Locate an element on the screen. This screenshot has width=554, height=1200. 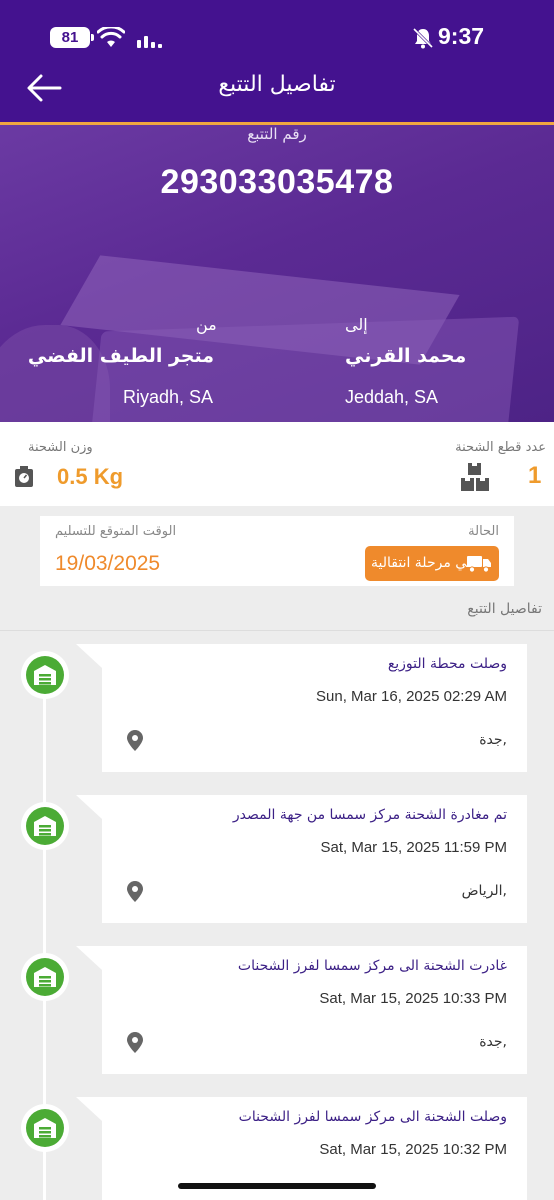
app-header: 81 9:37 تفاصيل التتبع is located at coordinates (277, 61).